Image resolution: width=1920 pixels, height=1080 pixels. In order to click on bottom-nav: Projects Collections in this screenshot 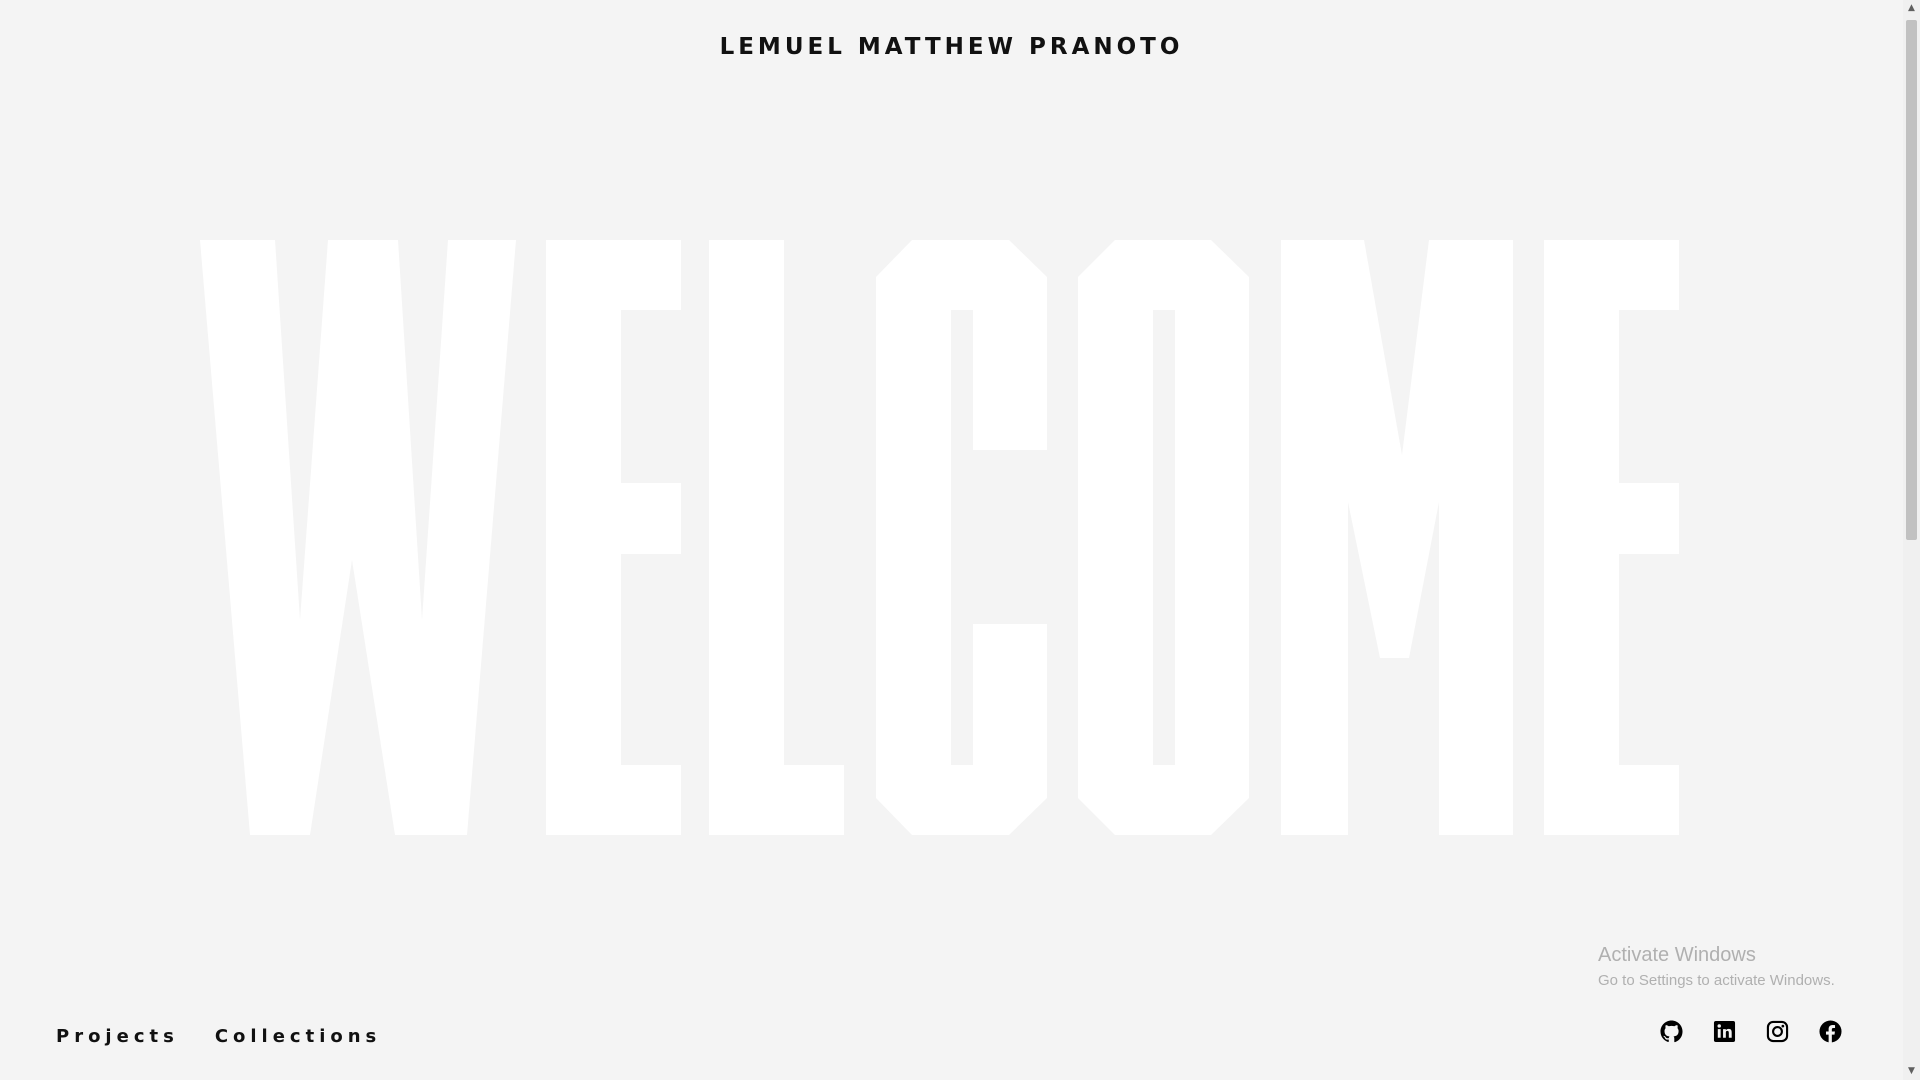, I will do `click(218, 1036)`.